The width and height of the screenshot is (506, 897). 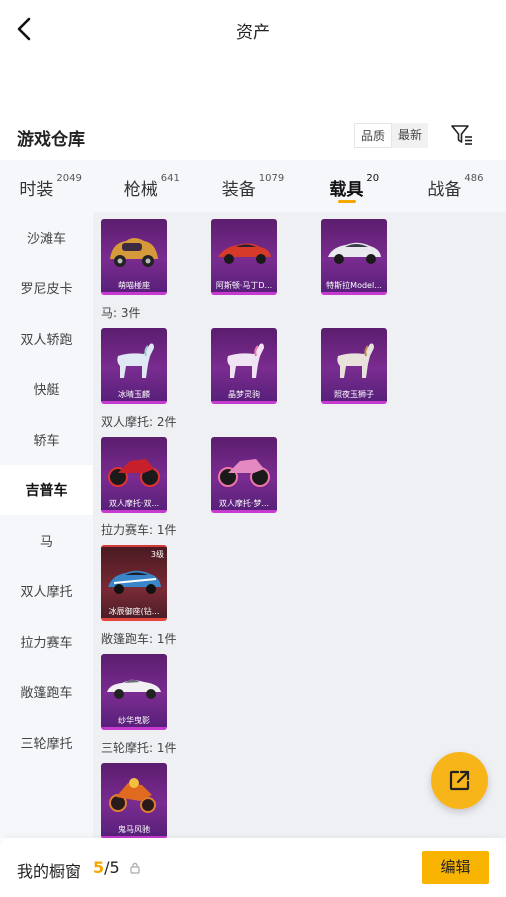 I want to click on tab-label: 时装, so click(x=36, y=190).